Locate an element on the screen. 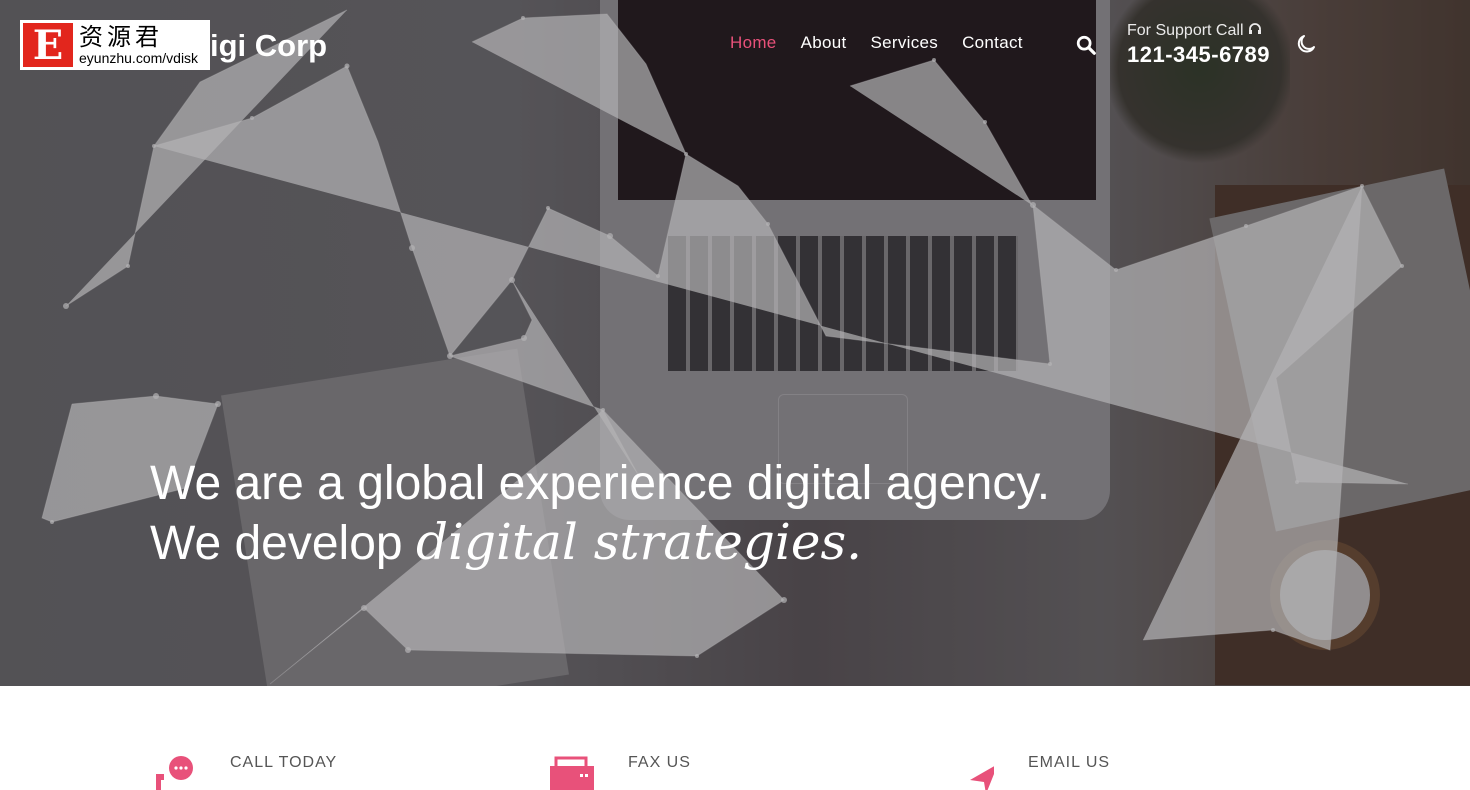 This screenshot has width=1470, height=790. contact-email-us: EMAIL US is located at coordinates (1030, 770).